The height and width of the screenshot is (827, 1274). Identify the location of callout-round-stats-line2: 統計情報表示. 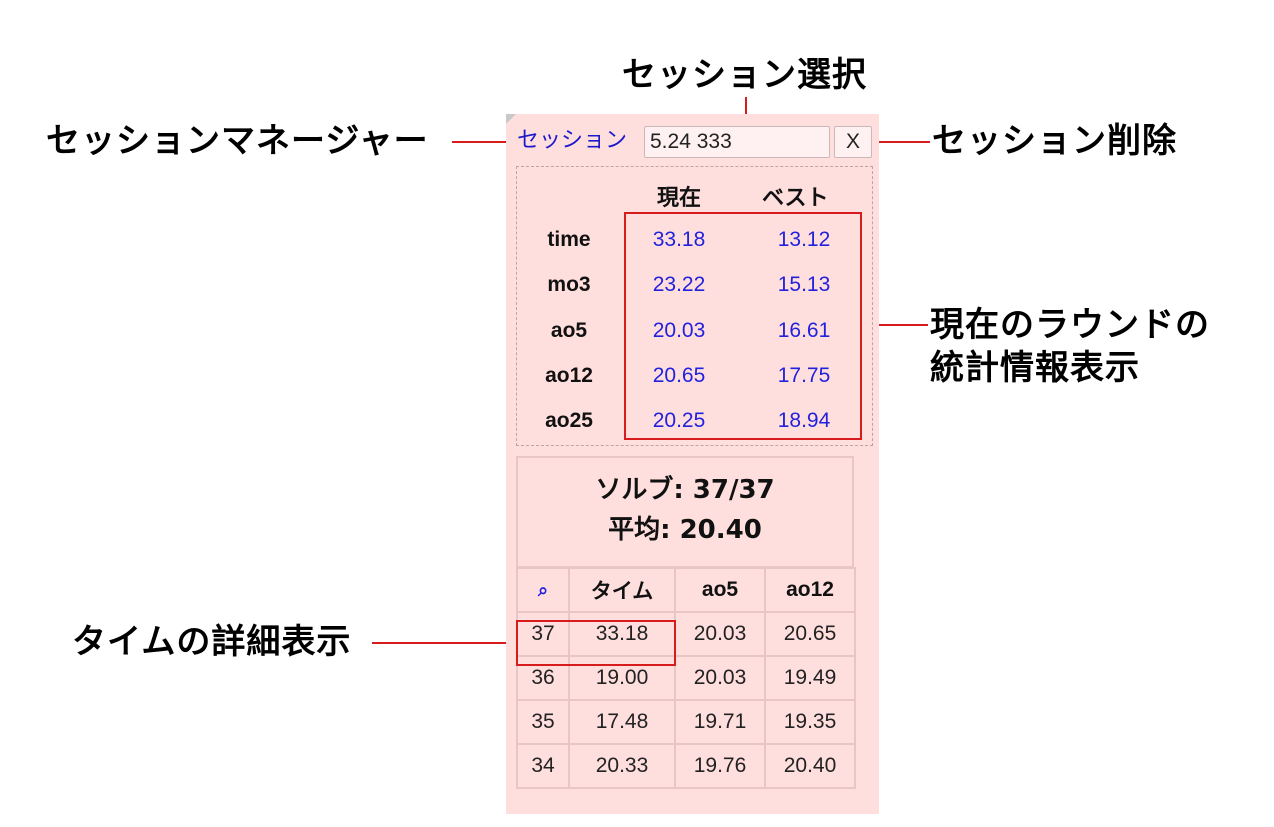
(1035, 368).